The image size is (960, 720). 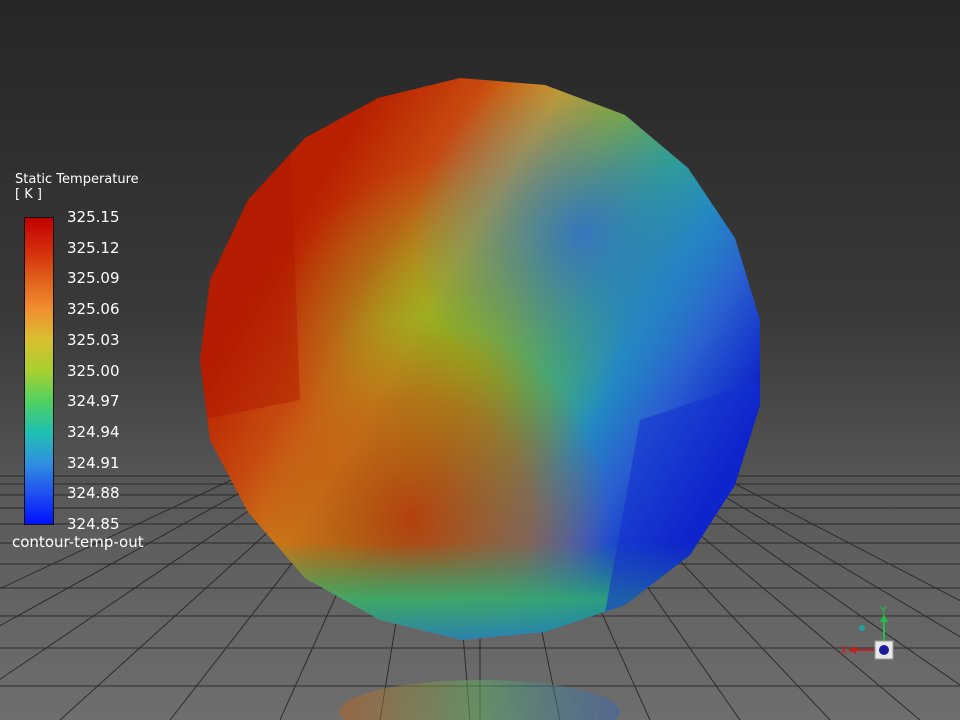 What do you see at coordinates (883, 610) in the screenshot?
I see `triad-y-label: Y` at bounding box center [883, 610].